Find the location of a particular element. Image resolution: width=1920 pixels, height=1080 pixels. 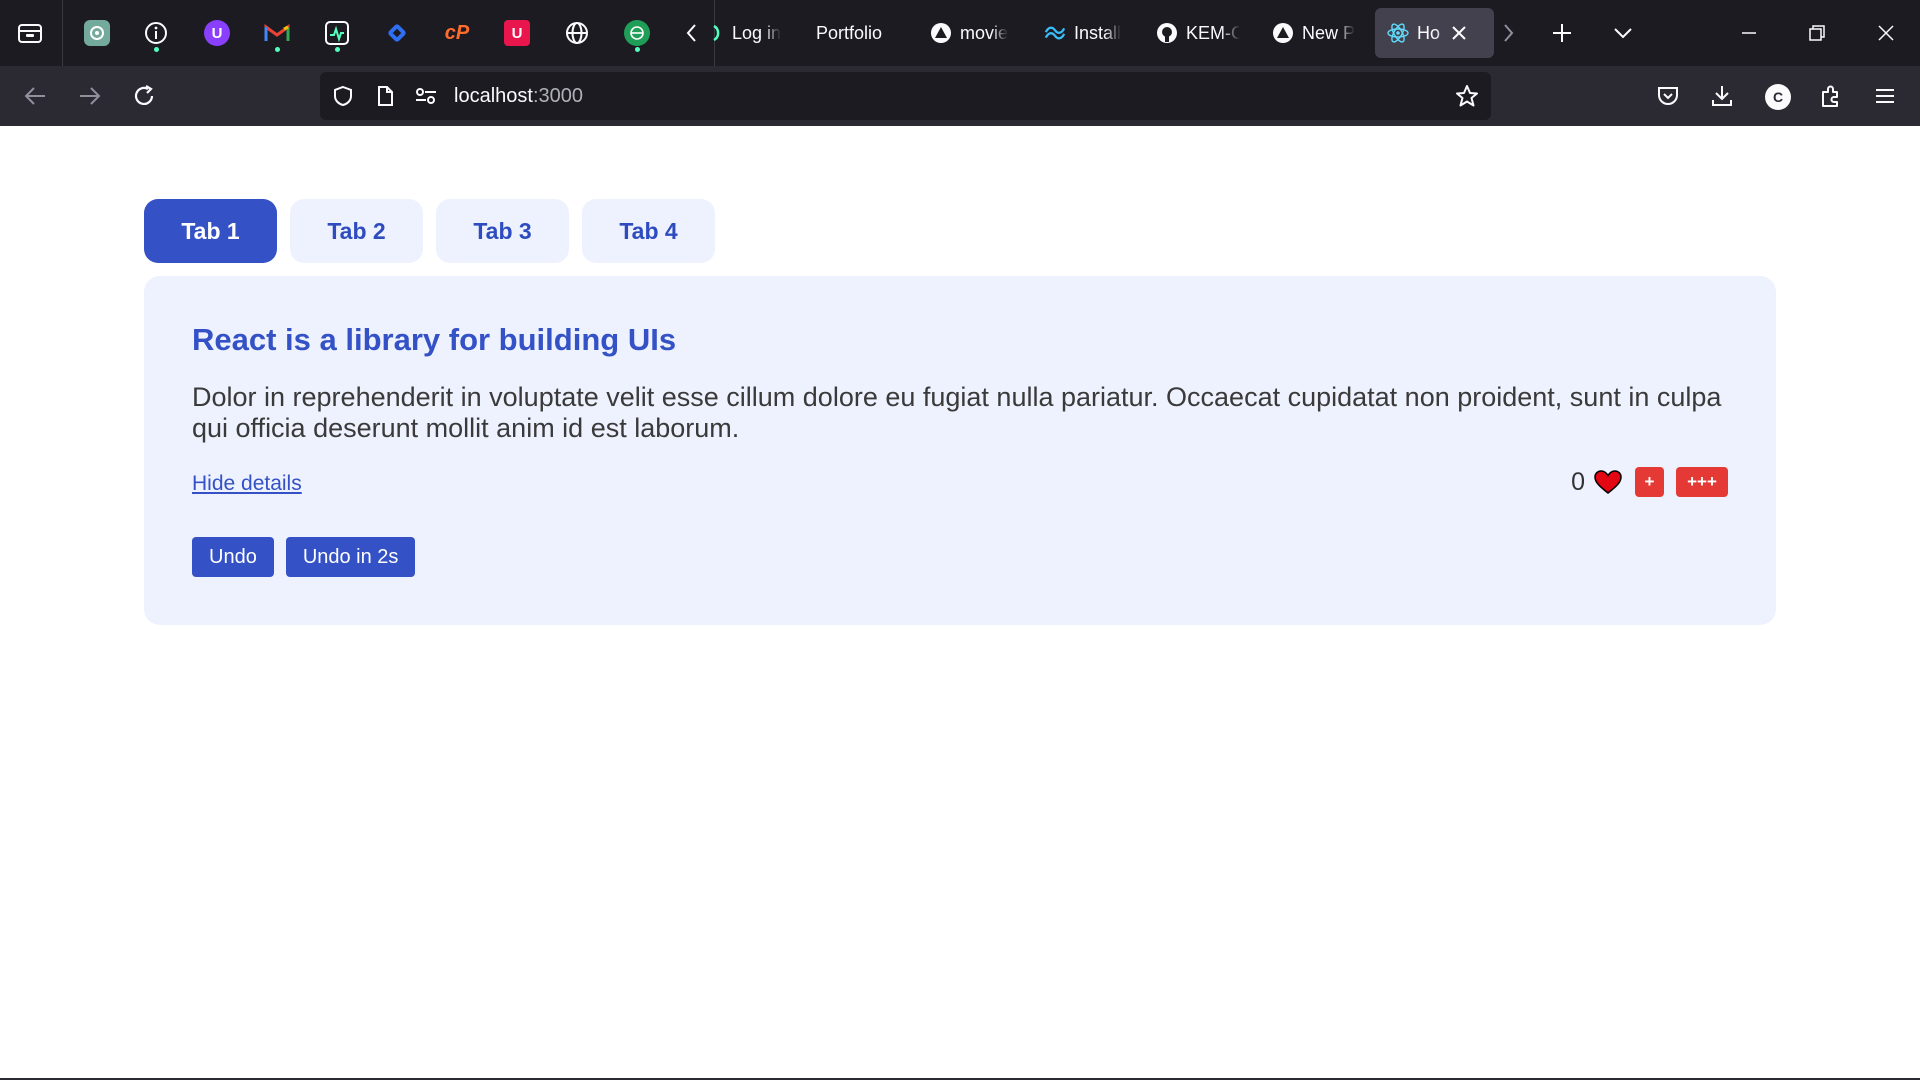

u-brand-icon: U is located at coordinates (517, 33).